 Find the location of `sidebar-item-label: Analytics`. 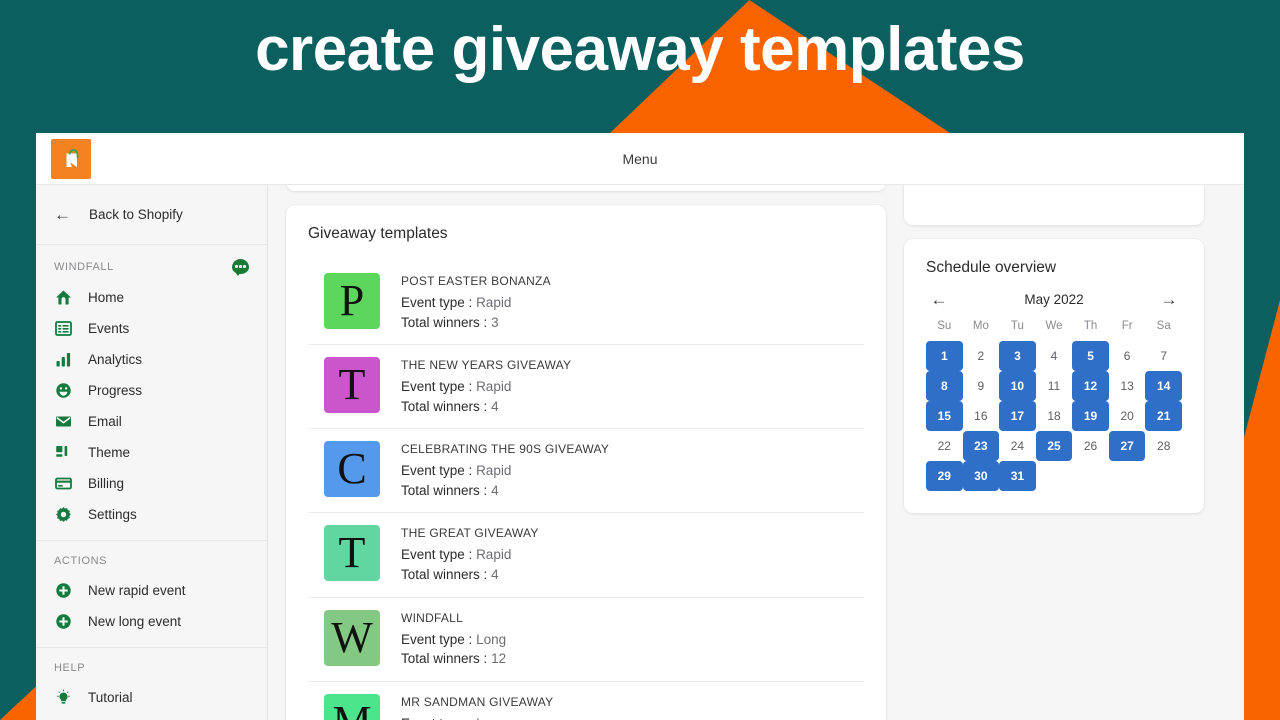

sidebar-item-label: Analytics is located at coordinates (115, 359).